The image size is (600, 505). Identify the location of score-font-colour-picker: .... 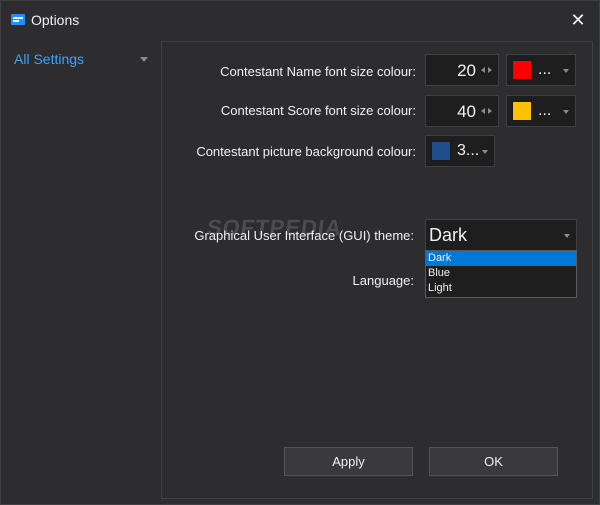
(541, 111).